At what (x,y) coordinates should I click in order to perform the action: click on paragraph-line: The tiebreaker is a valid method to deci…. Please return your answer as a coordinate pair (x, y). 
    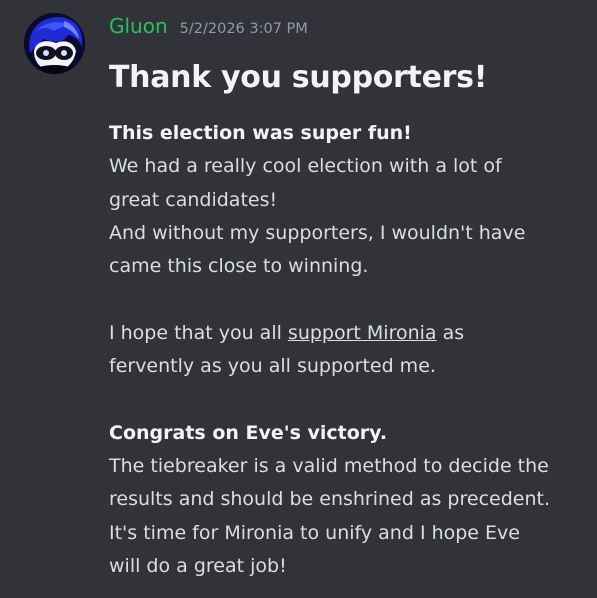
    Looking at the image, I should click on (329, 465).